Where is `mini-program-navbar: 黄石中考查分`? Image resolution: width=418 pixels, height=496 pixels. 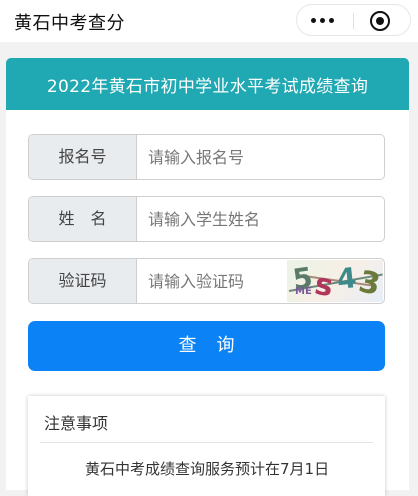
mini-program-navbar: 黄石中考查分 is located at coordinates (209, 21).